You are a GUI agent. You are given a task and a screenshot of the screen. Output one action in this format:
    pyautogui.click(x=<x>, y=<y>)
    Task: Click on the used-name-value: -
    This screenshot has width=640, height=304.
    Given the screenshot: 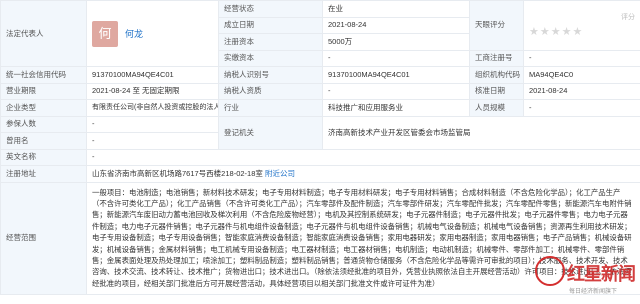 What is the action you would take?
    pyautogui.click(x=152, y=141)
    